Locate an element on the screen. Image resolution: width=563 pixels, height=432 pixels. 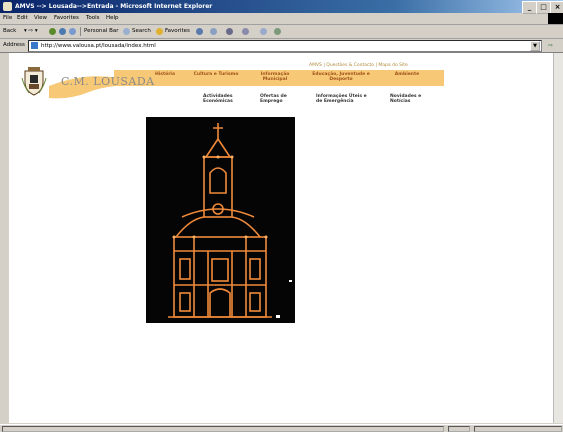
nav-educacao-juventude-desporto: Educação, Juventude e Desporto is located at coordinates (341, 77).